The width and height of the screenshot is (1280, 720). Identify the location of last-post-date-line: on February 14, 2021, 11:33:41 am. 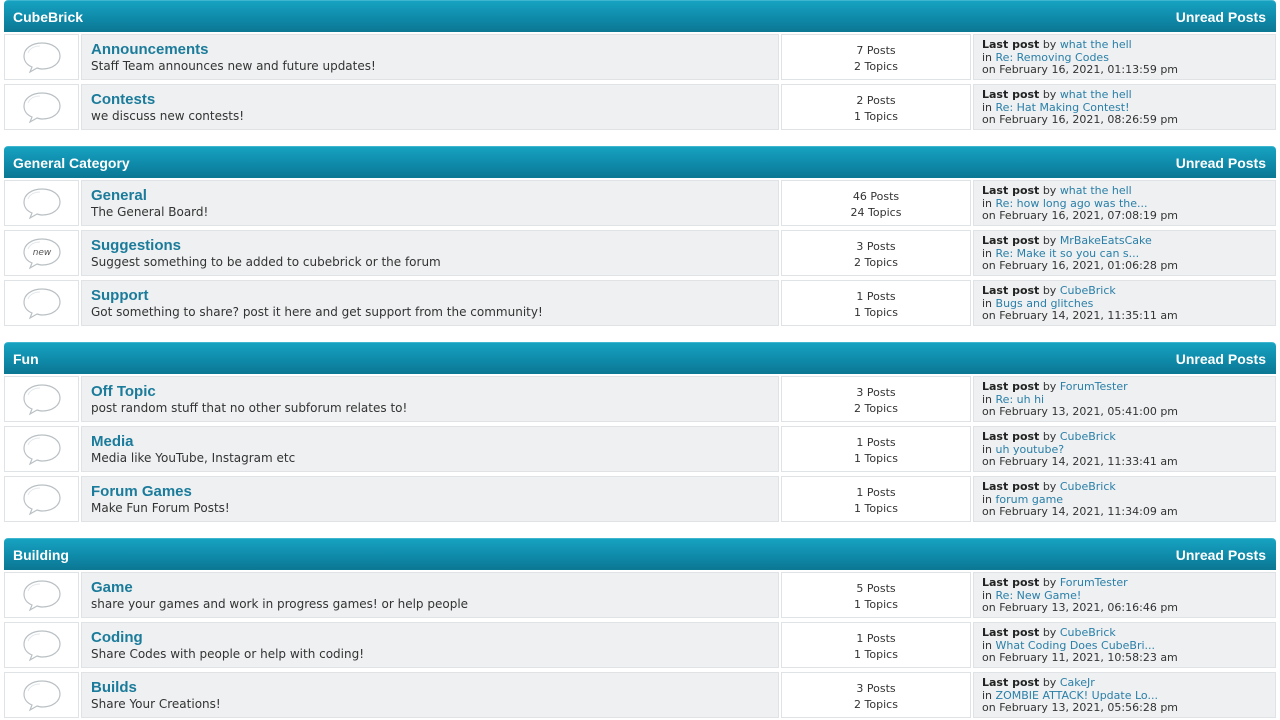
(1124, 462).